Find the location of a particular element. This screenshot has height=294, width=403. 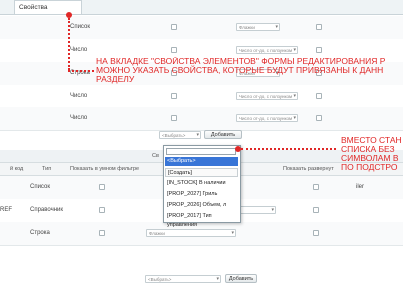

column-header-smart-filter: Показать в умном фильтре is located at coordinates (105, 169).